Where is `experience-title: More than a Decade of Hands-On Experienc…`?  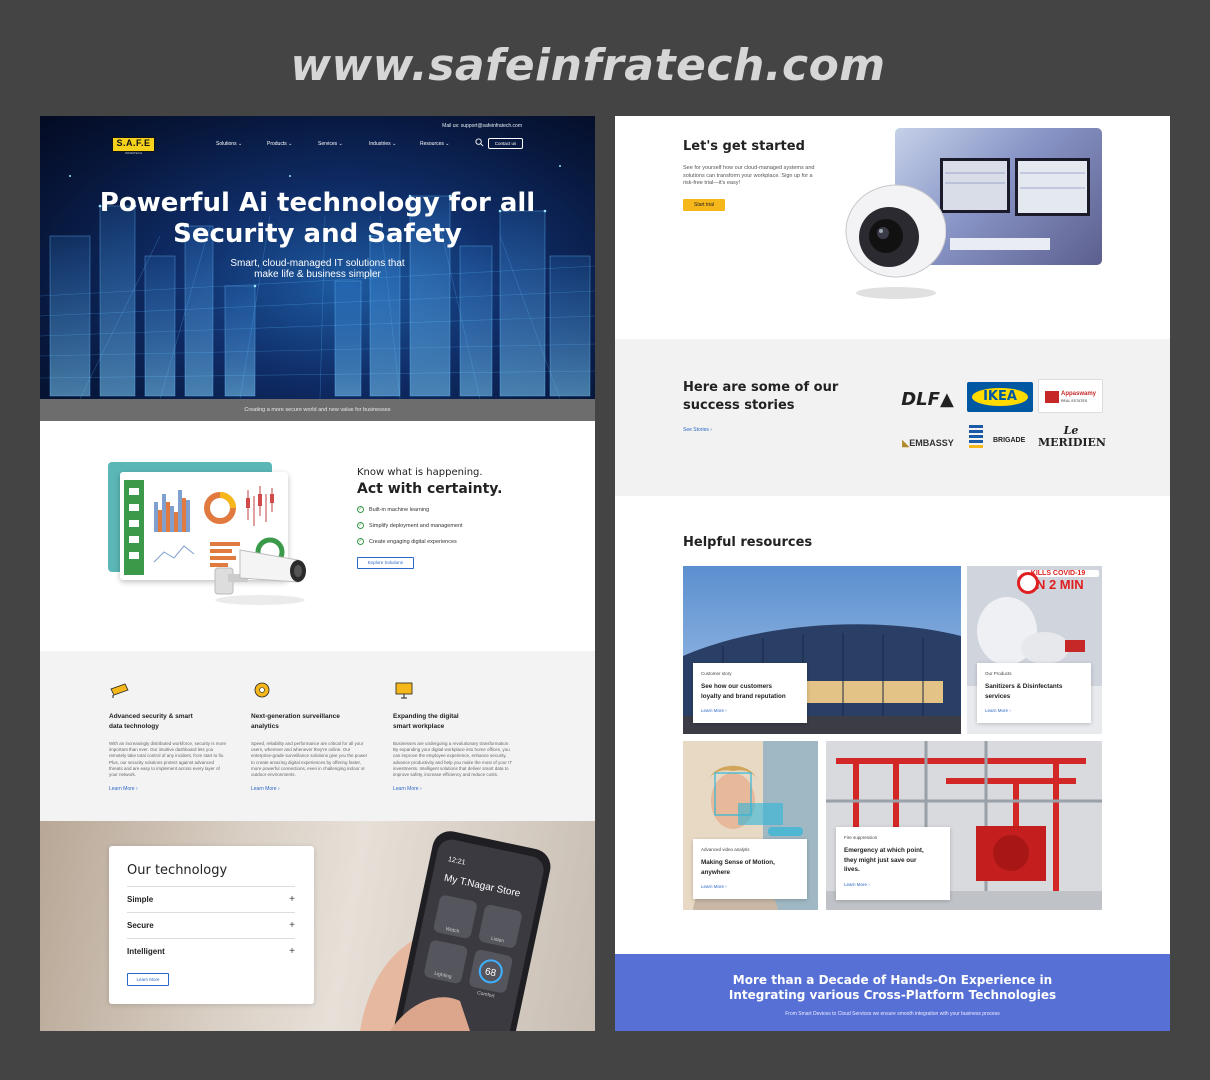 experience-title: More than a Decade of Hands-On Experienc… is located at coordinates (892, 988).